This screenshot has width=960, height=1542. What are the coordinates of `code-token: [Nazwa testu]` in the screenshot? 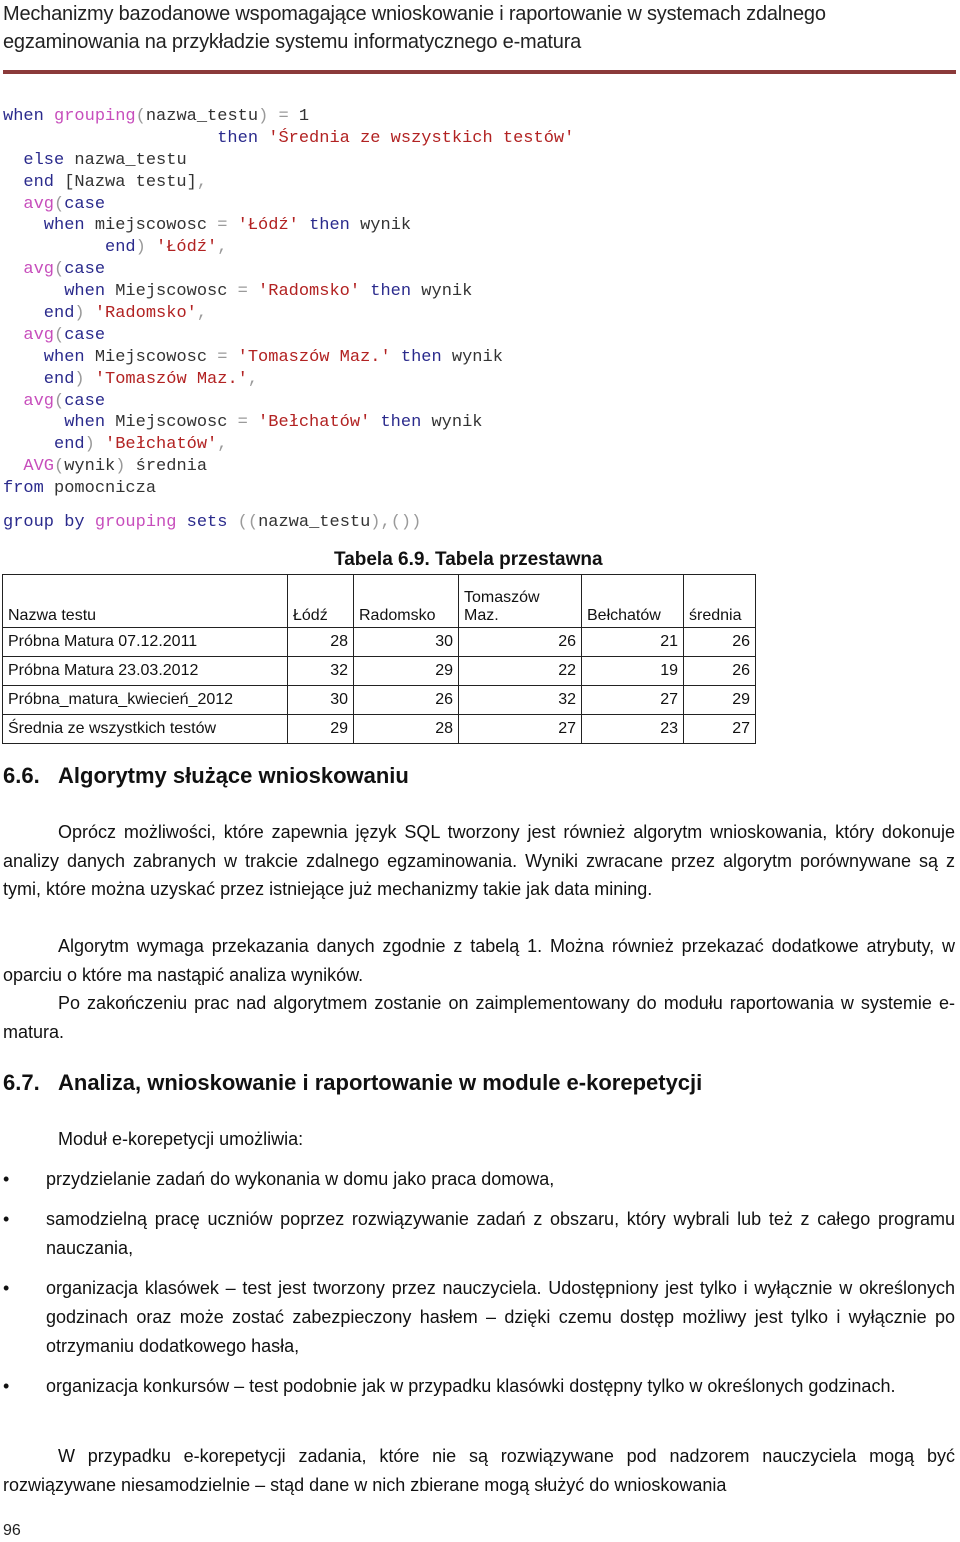 It's located at (130, 182).